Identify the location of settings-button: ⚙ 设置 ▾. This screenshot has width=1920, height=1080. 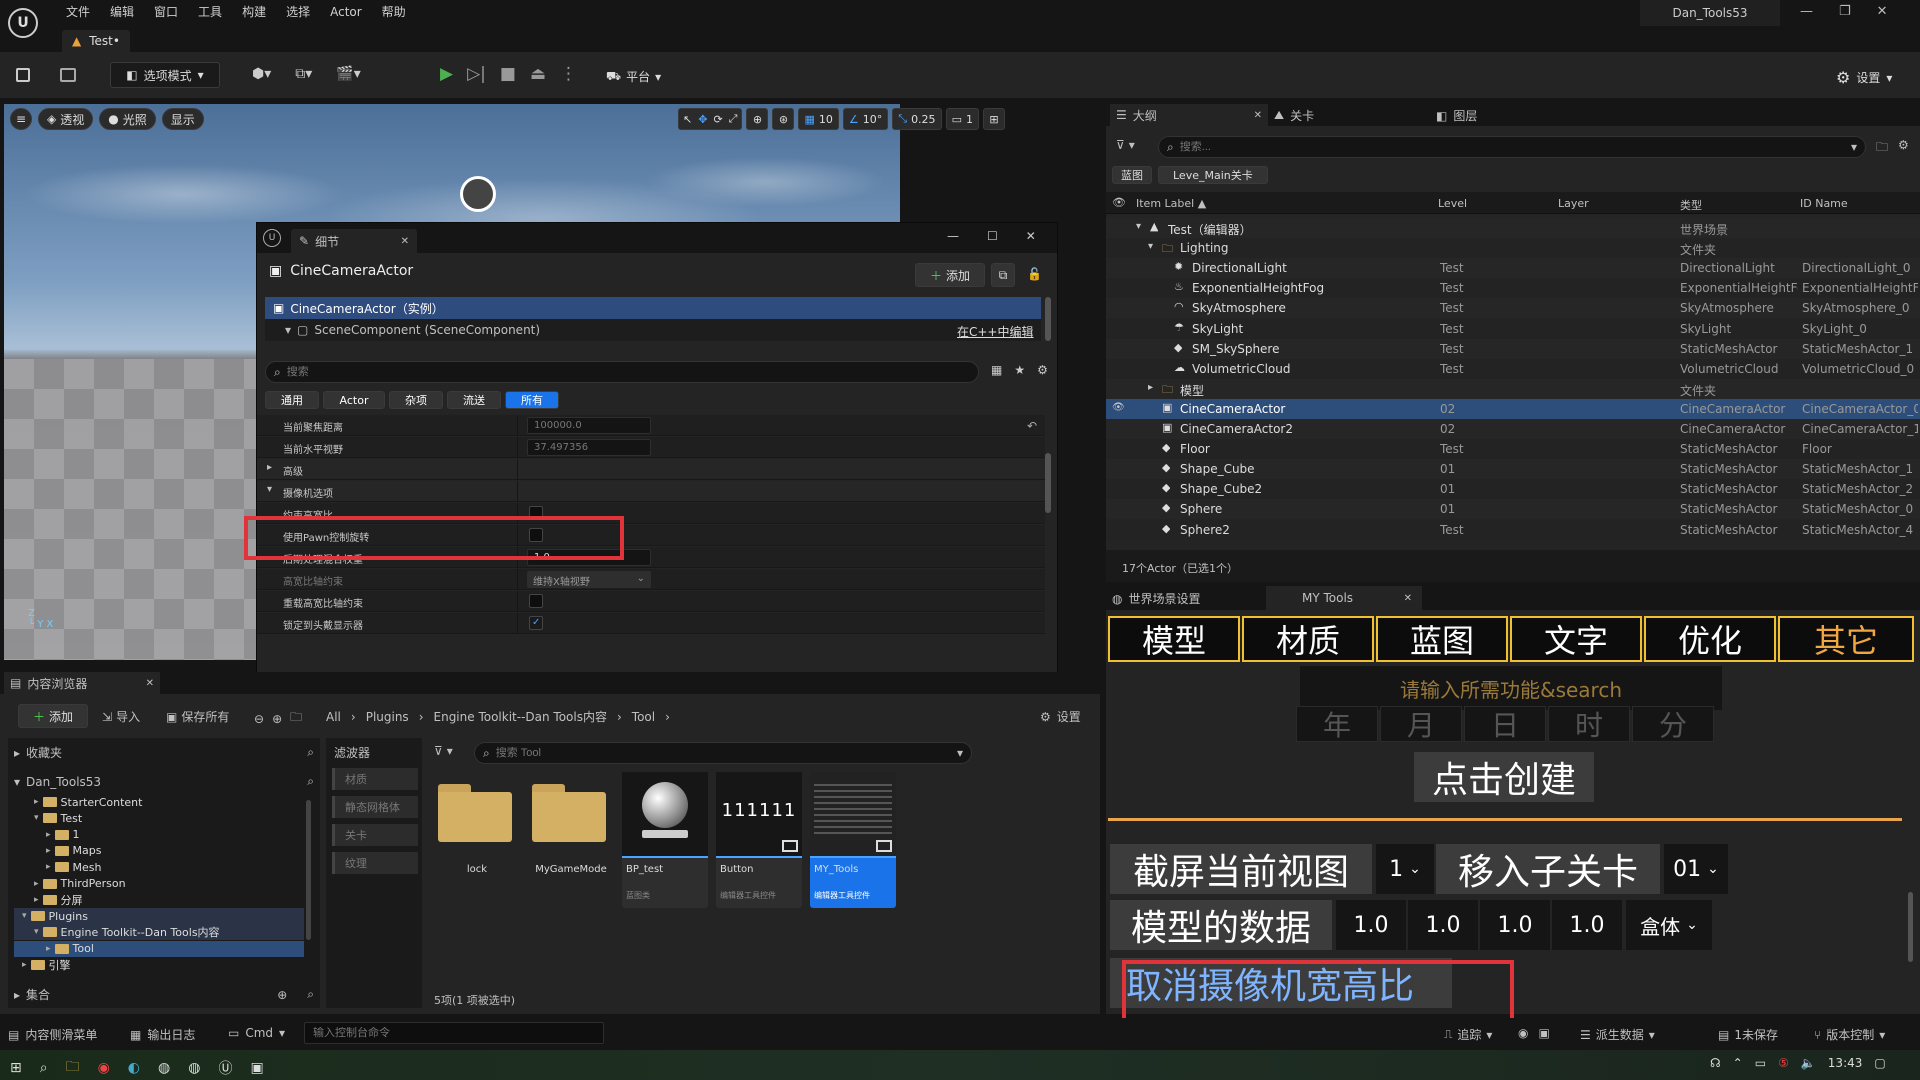
(1864, 77).